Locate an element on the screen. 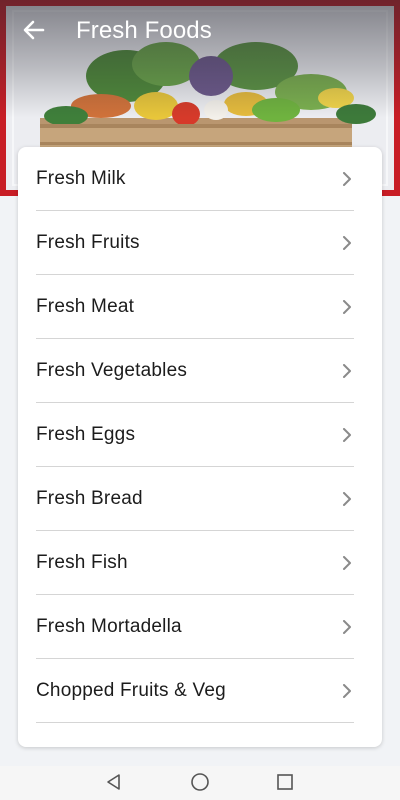  list-item-label: Fresh Eggs is located at coordinates (86, 434).